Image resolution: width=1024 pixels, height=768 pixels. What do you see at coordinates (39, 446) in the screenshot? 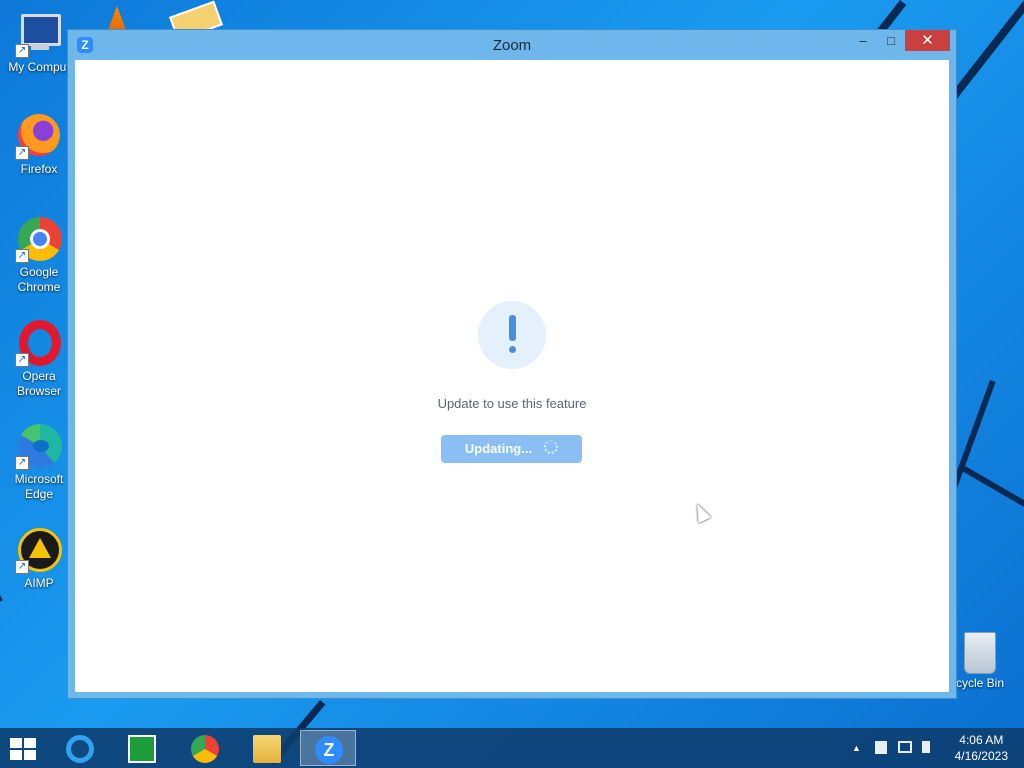
I see `edge-icon: ↗` at bounding box center [39, 446].